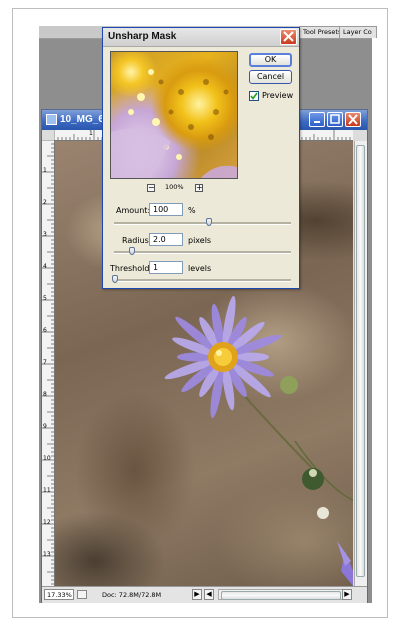 This screenshot has height=623, width=398. What do you see at coordinates (137, 240) in the screenshot?
I see `radius-label: Radius:` at bounding box center [137, 240].